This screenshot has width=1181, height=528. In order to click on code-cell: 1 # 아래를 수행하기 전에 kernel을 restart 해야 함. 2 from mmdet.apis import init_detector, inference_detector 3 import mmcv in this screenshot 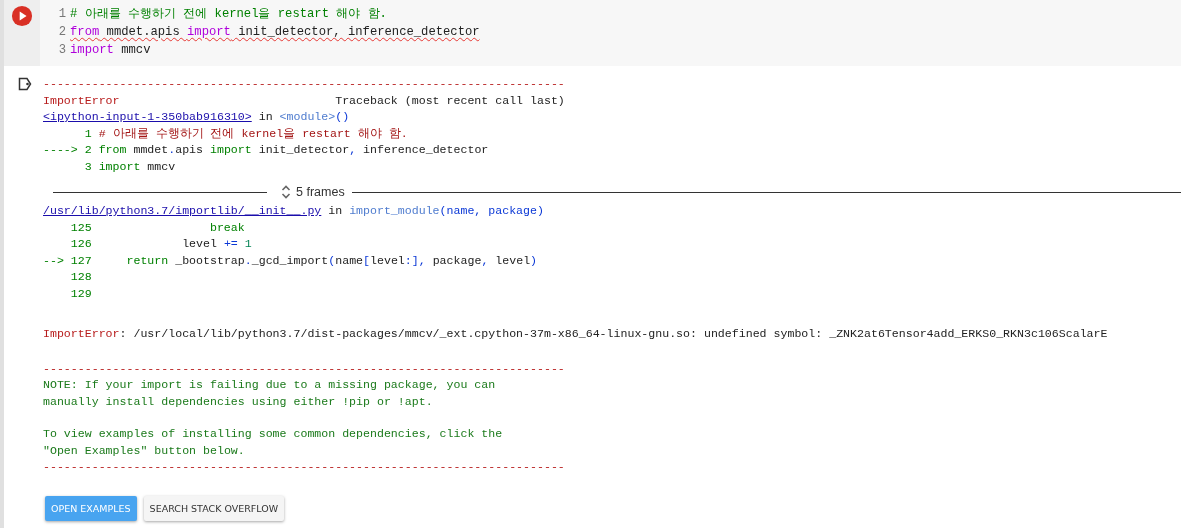, I will do `click(592, 33)`.